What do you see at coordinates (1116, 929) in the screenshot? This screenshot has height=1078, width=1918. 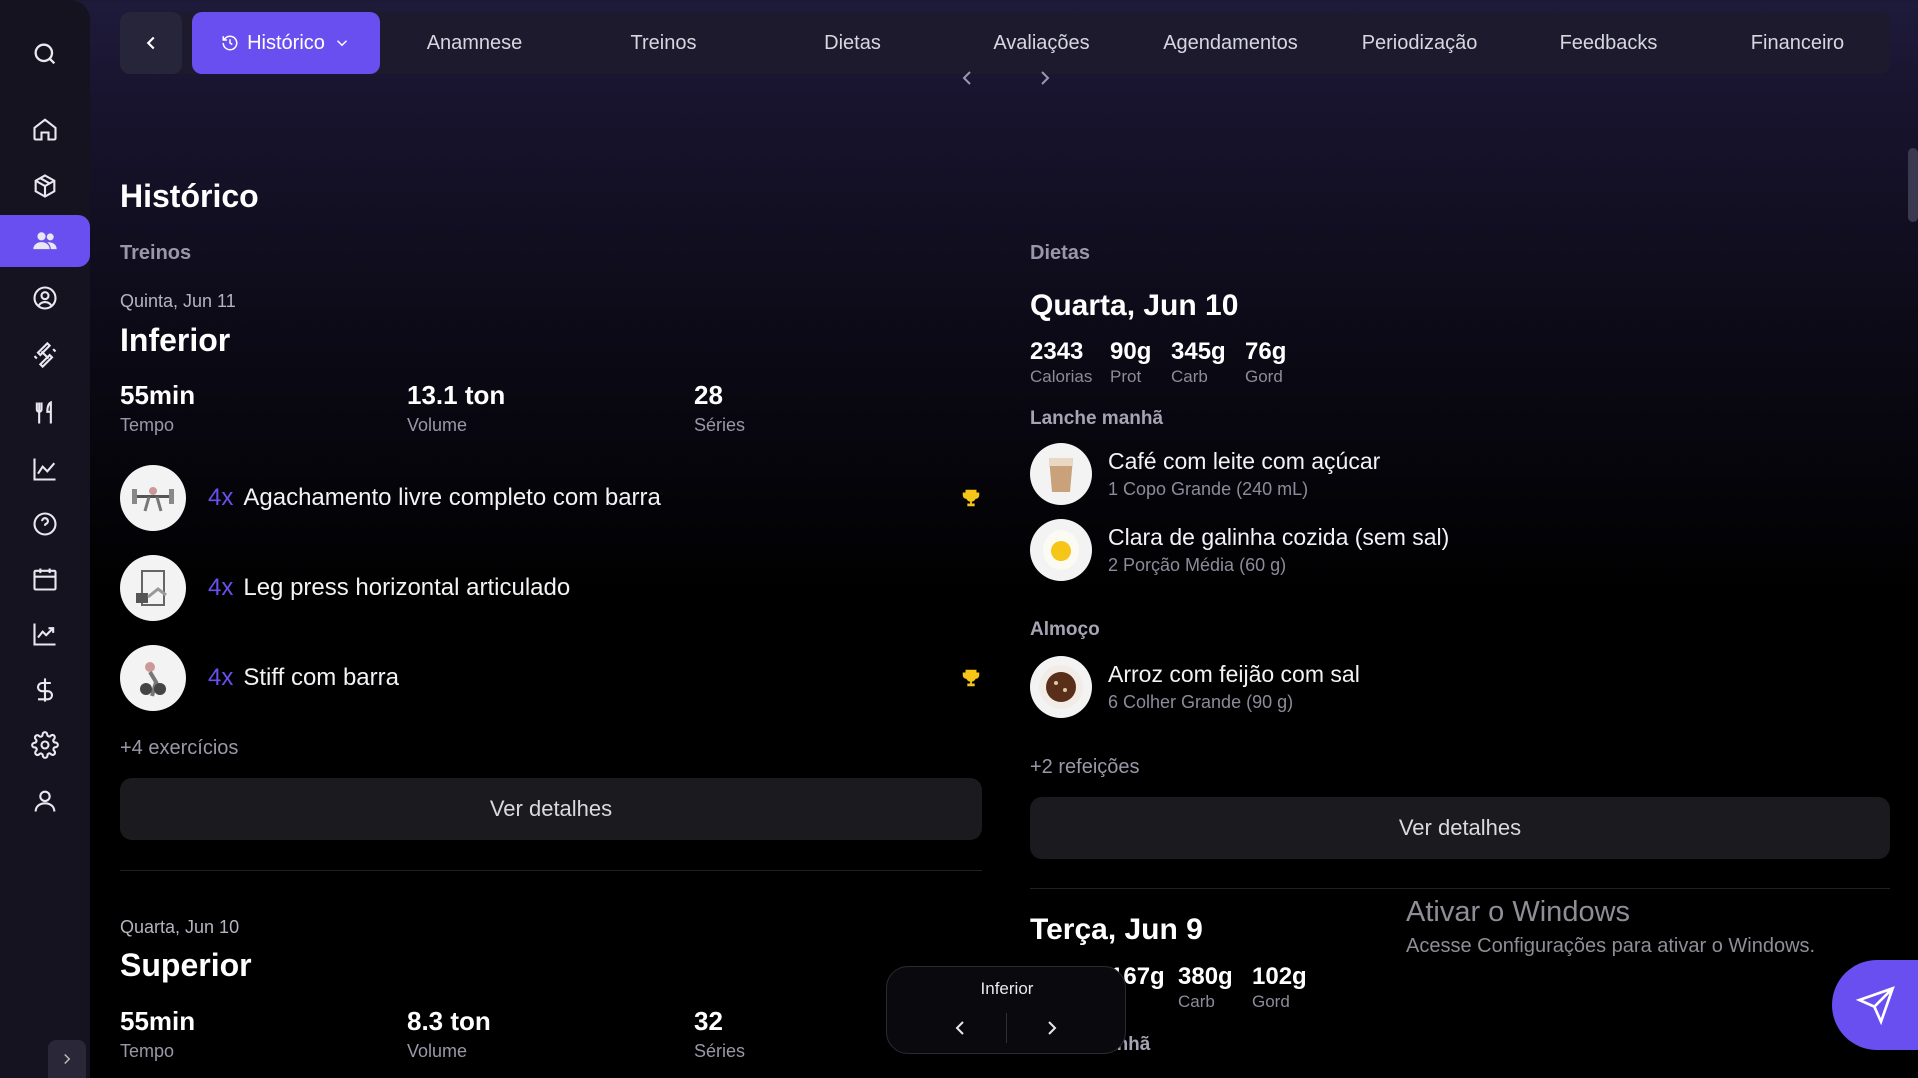 I see `diet-date: Terça, Jun 9` at bounding box center [1116, 929].